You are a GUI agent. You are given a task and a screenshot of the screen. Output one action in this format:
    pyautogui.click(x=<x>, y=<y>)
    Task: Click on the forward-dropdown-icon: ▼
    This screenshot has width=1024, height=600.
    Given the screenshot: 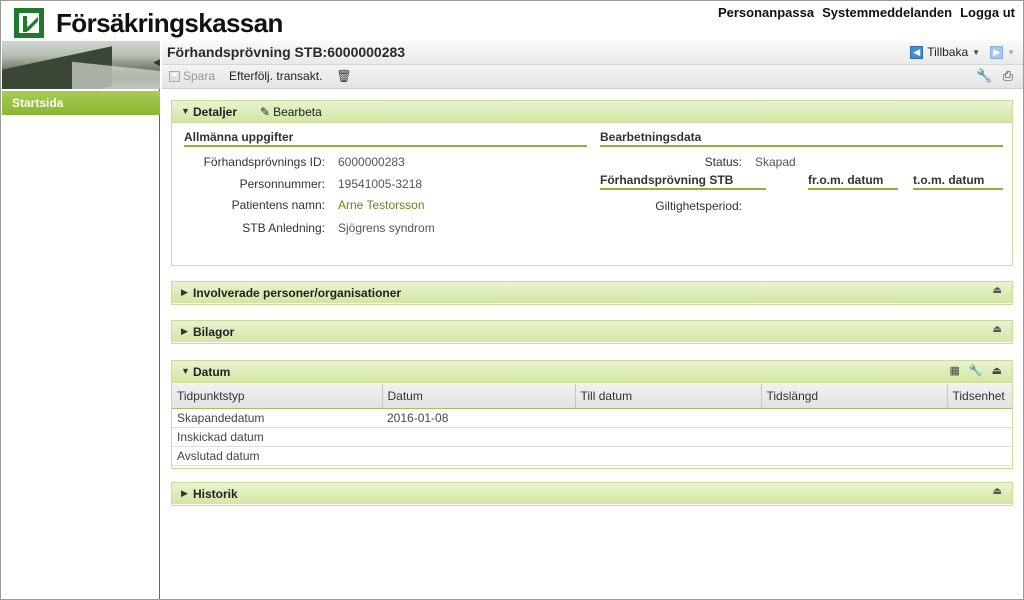 What is the action you would take?
    pyautogui.click(x=1011, y=52)
    